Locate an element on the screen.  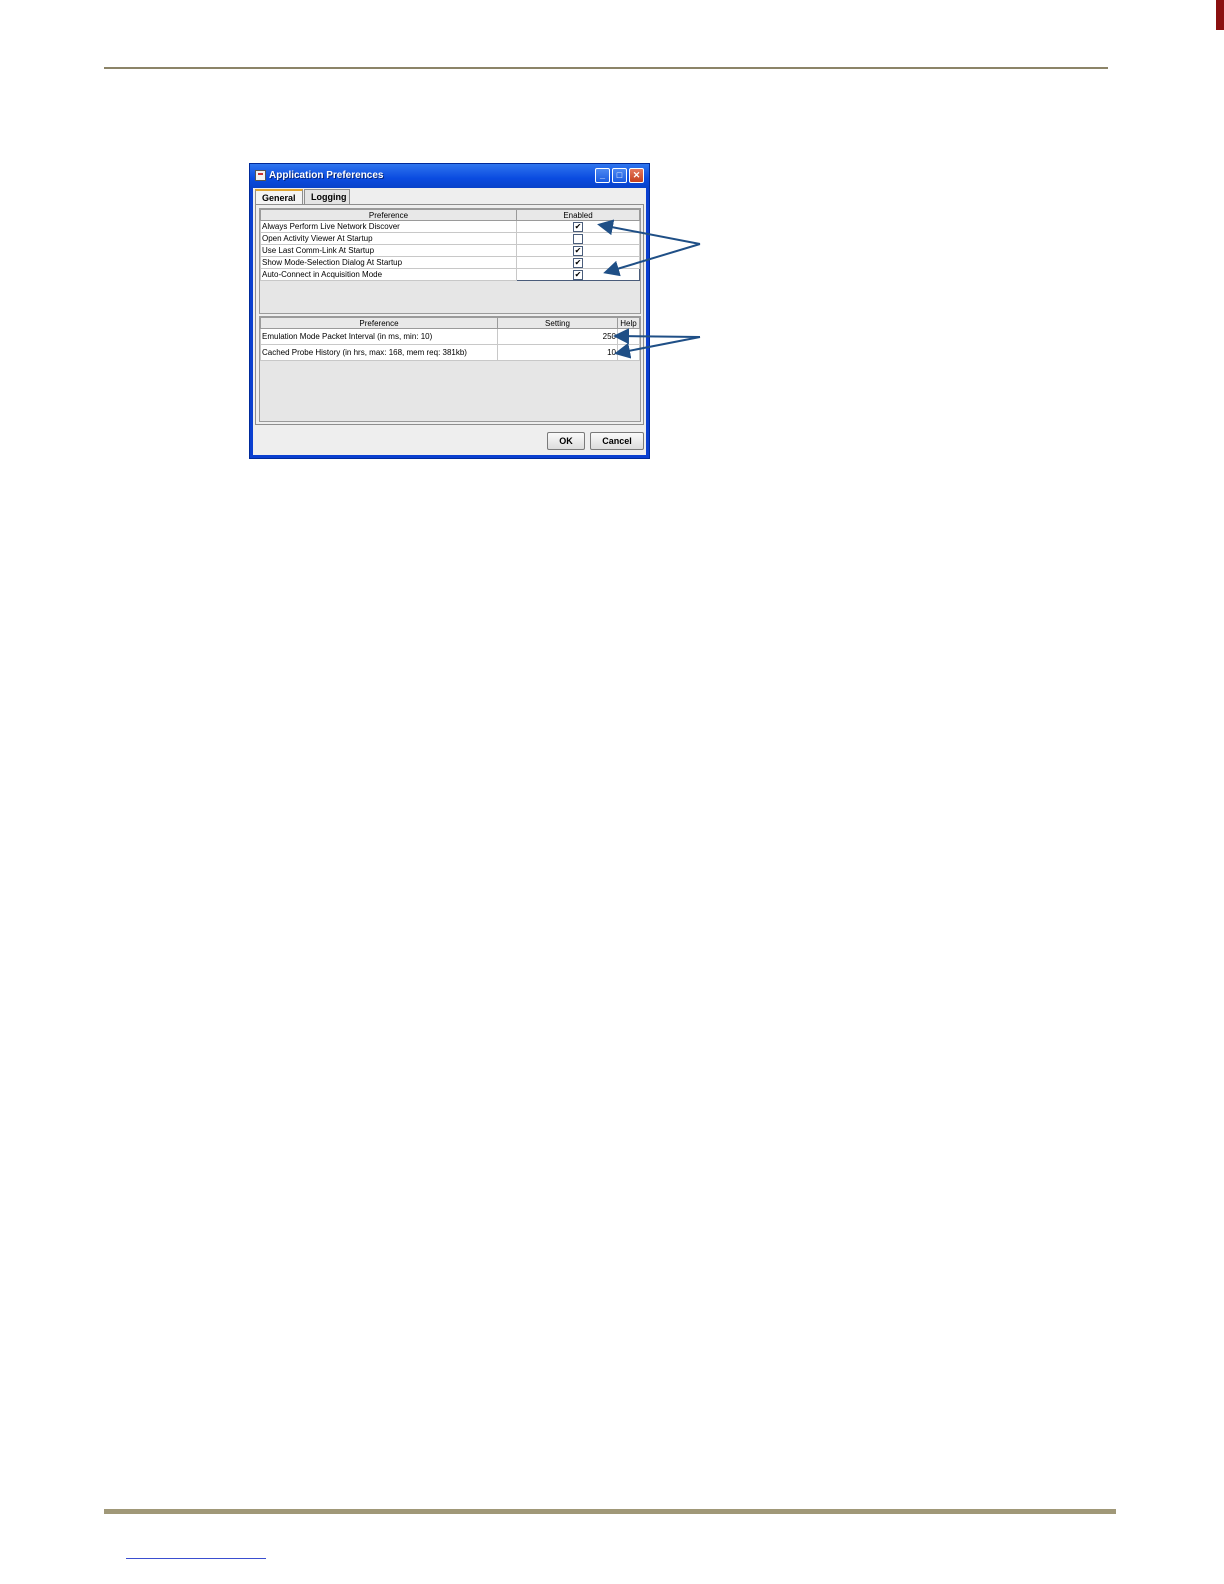
tab-logging: Logging is located at coordinates (327, 196).